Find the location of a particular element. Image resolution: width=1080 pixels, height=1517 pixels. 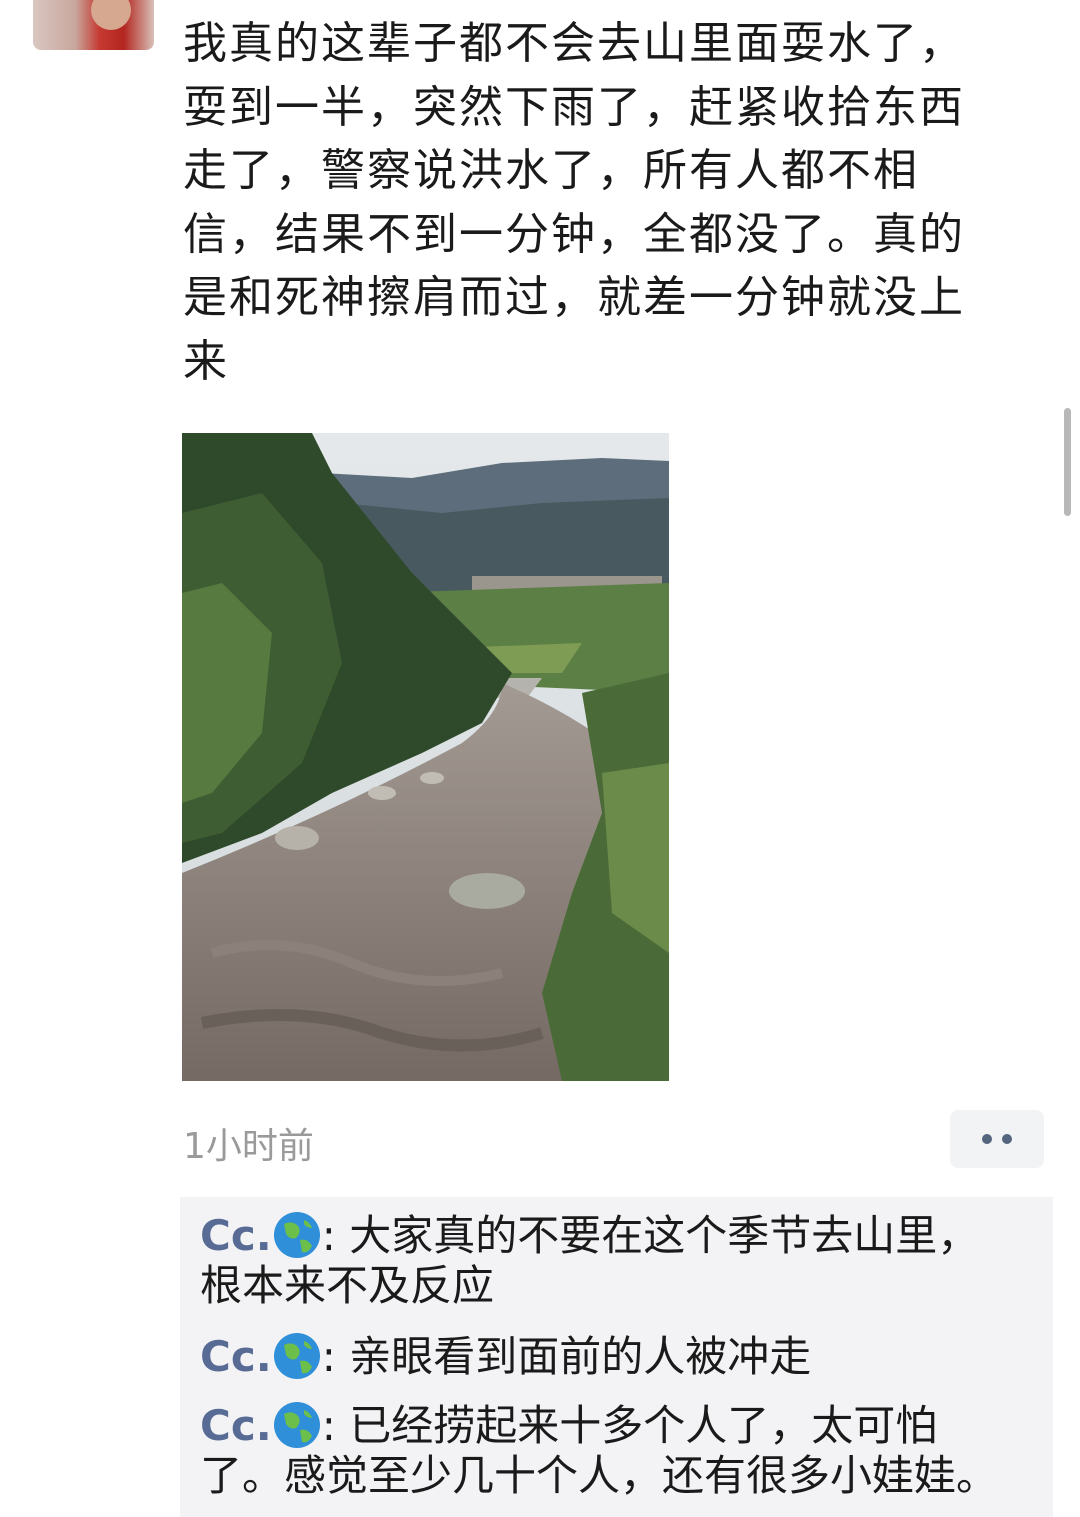

comment-item: Cc.: 大家真的不要在这个季节去山里， 根本来不及反应 is located at coordinates (620, 1260).